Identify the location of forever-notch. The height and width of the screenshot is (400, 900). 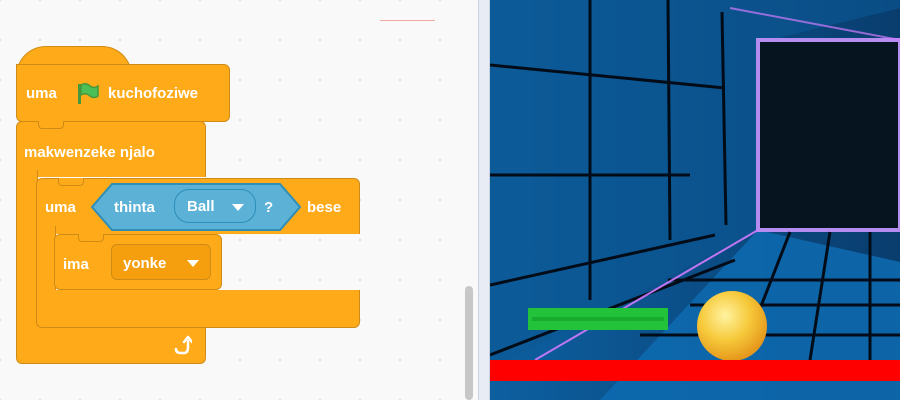
(71, 182).